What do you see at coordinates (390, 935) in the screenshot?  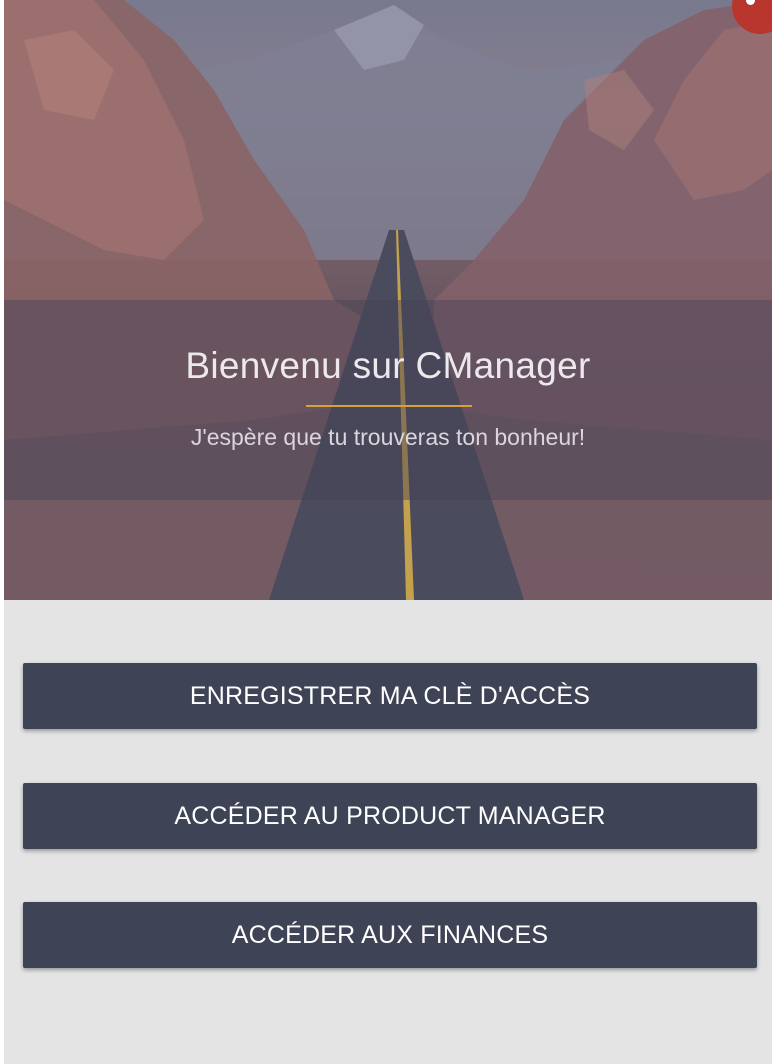 I see `open-finances-button: ACCÉDER AUX FINANCES` at bounding box center [390, 935].